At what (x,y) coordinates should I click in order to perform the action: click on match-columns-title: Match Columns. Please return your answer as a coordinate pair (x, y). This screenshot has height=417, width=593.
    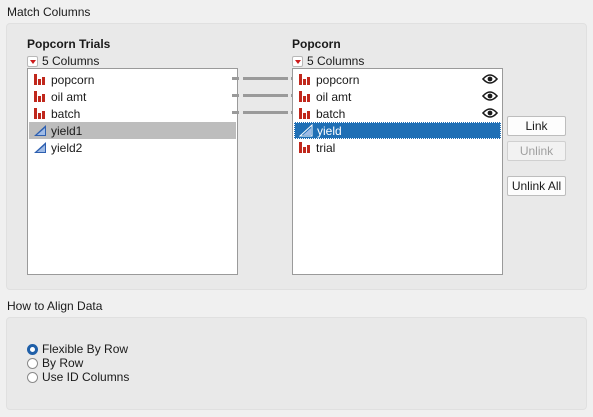
    Looking at the image, I should click on (49, 12).